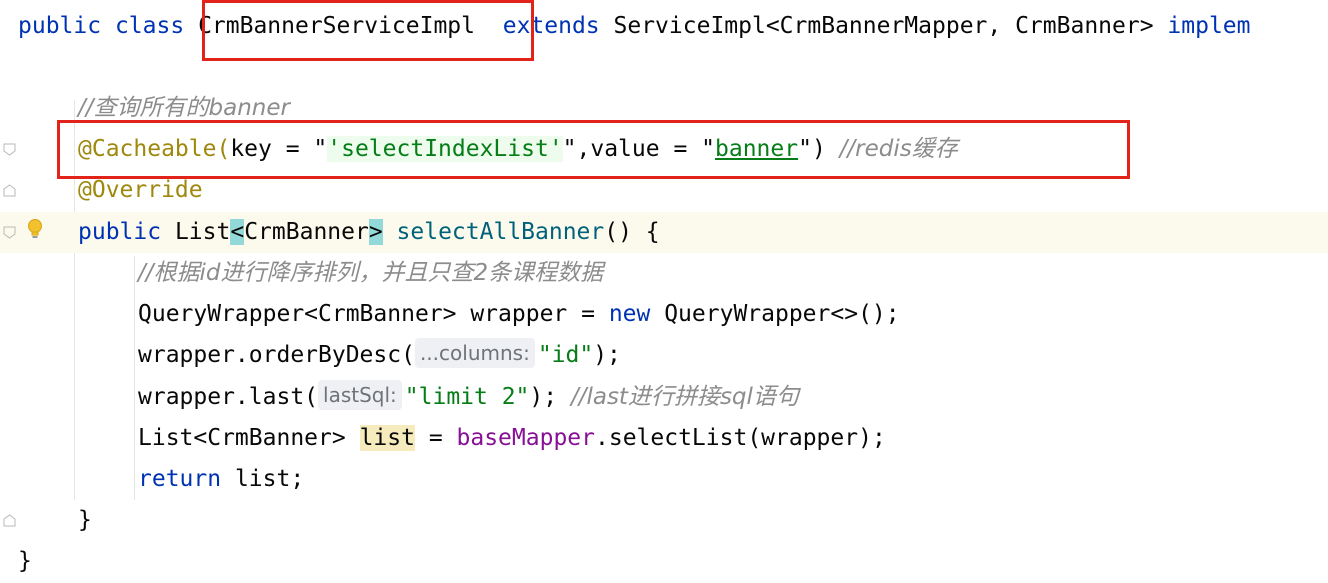 This screenshot has height=583, width=1328. I want to click on return-value: list;, so click(263, 479).